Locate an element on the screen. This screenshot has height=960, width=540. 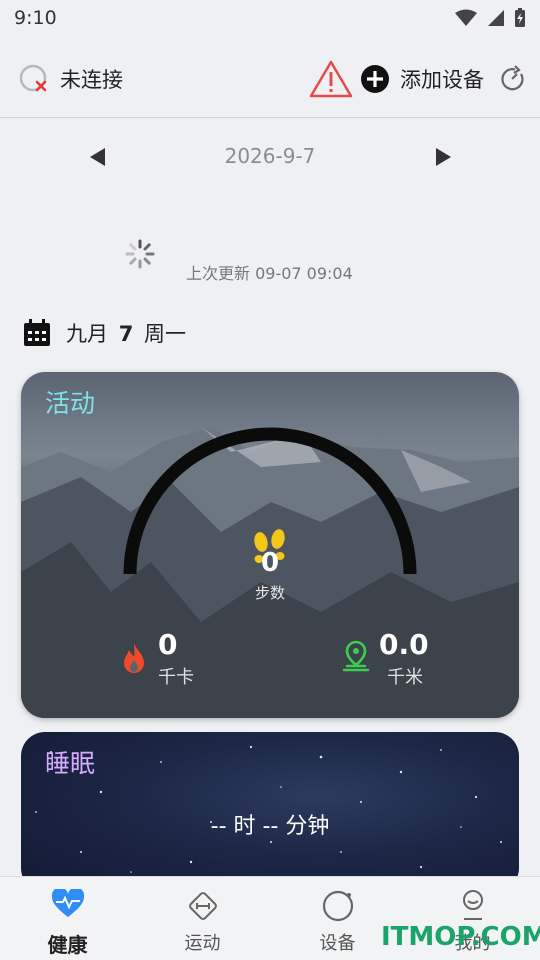
flame-icon is located at coordinates (134, 658).